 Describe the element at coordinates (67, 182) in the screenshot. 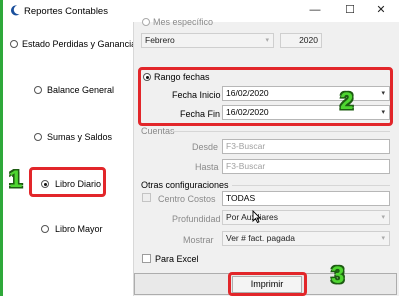

I see `highlight-libro-diario` at that location.